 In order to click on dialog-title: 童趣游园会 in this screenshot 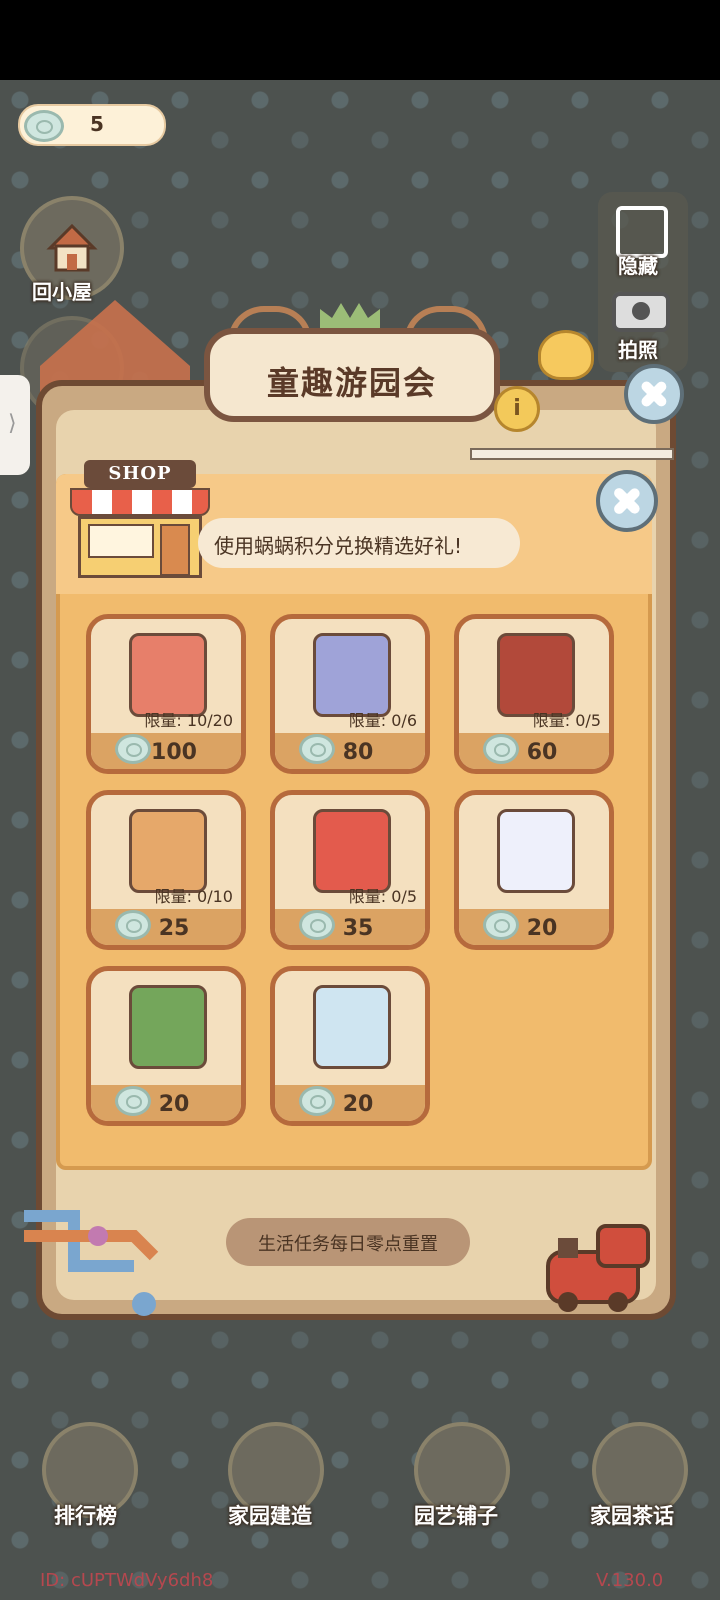, I will do `click(351, 383)`.